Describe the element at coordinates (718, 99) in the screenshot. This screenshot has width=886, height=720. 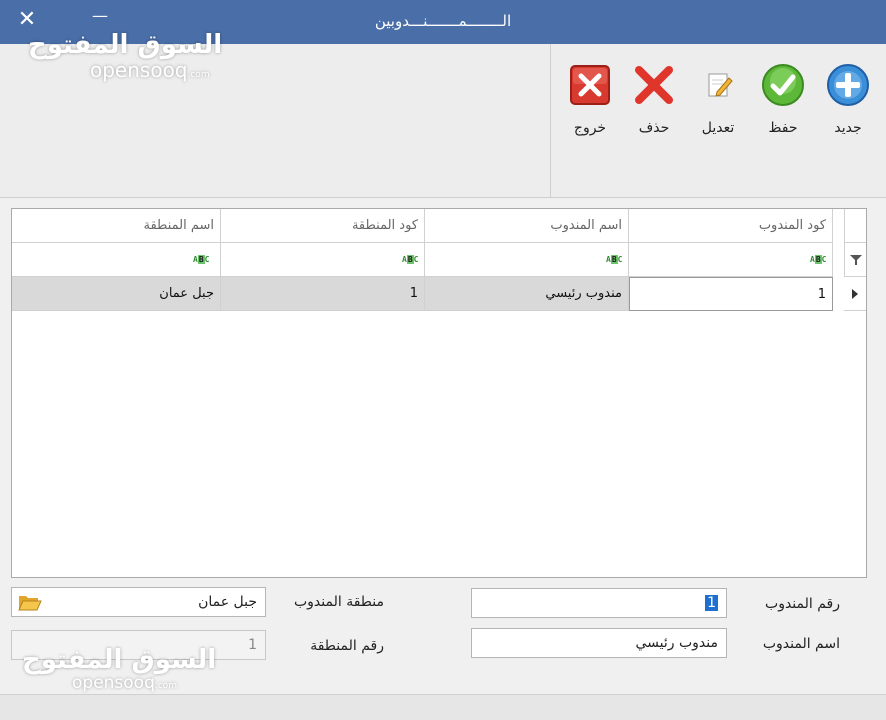
I see `edit-button: تعديل` at that location.